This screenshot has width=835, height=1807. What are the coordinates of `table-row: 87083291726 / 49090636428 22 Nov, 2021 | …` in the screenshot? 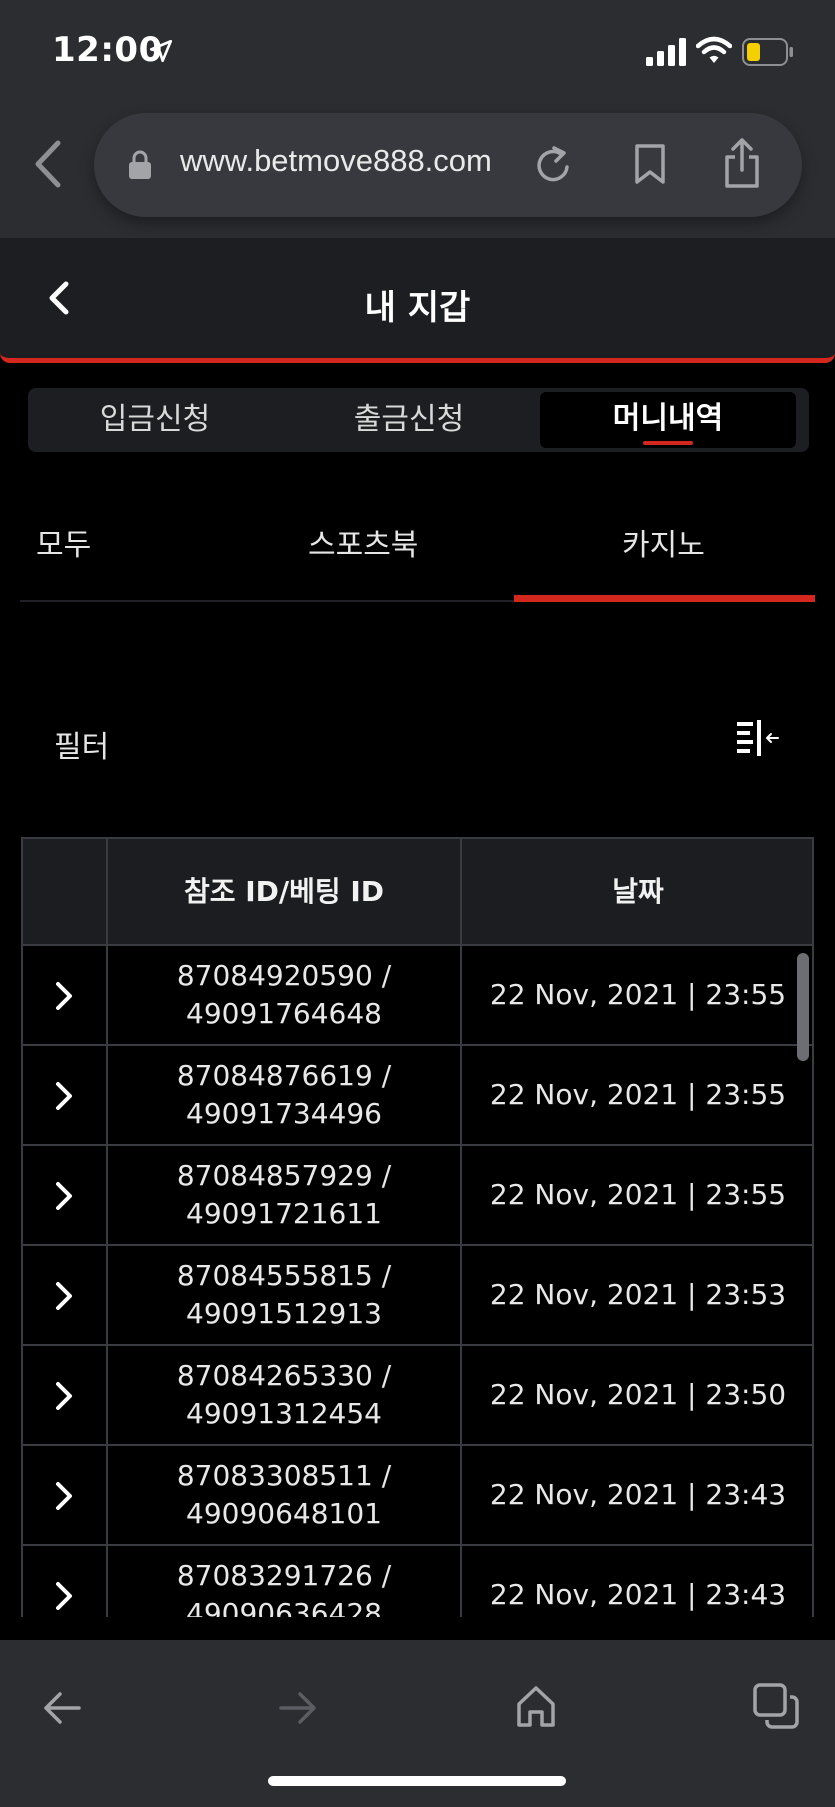 It's located at (417, 1581).